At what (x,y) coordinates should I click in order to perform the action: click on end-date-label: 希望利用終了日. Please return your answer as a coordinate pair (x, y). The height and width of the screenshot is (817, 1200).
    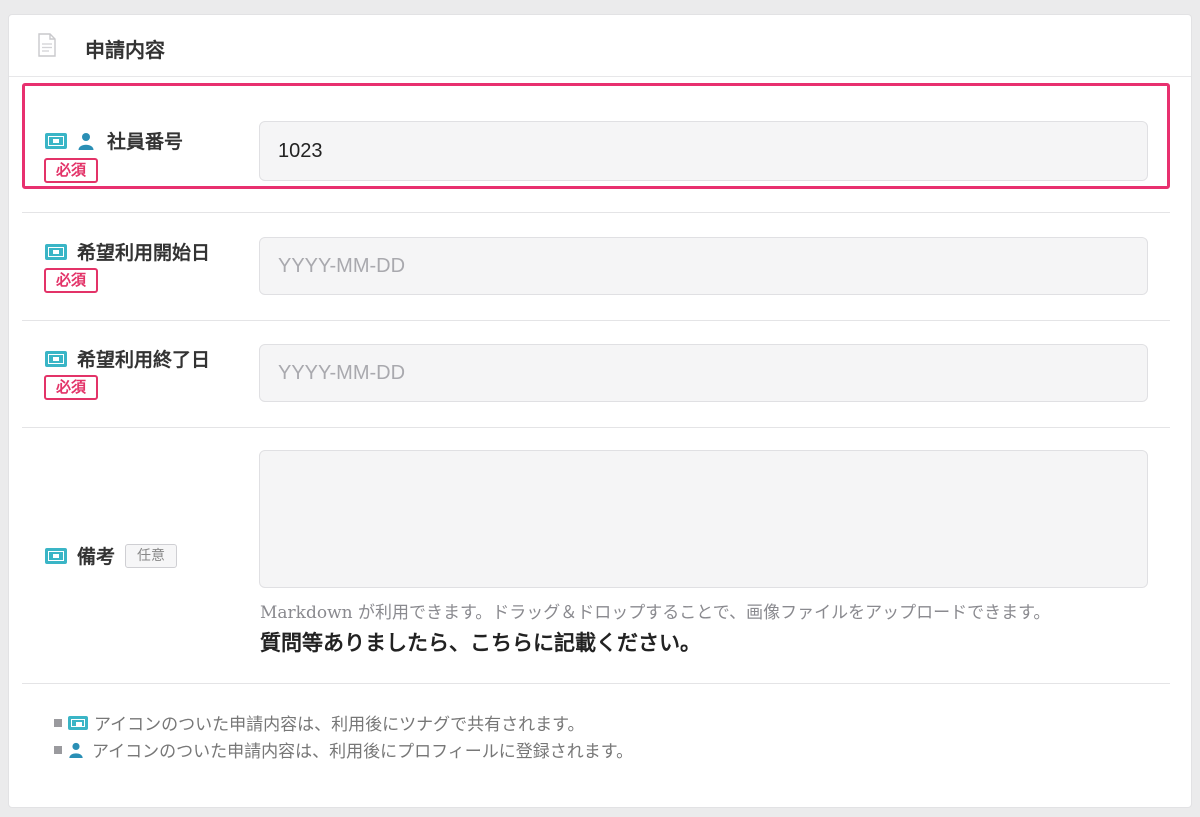
    Looking at the image, I should click on (127, 358).